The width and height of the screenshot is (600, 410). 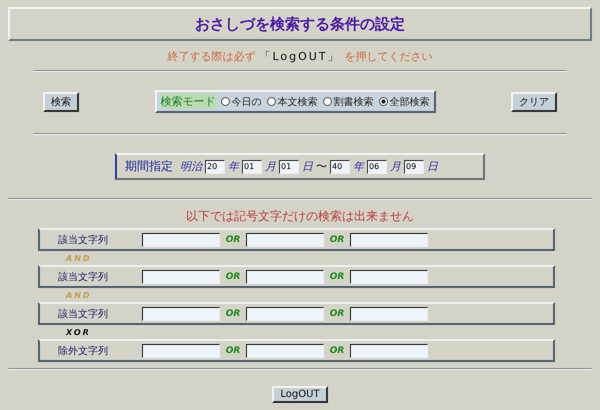 What do you see at coordinates (388, 56) in the screenshot?
I see `notice-text: を押してください` at bounding box center [388, 56].